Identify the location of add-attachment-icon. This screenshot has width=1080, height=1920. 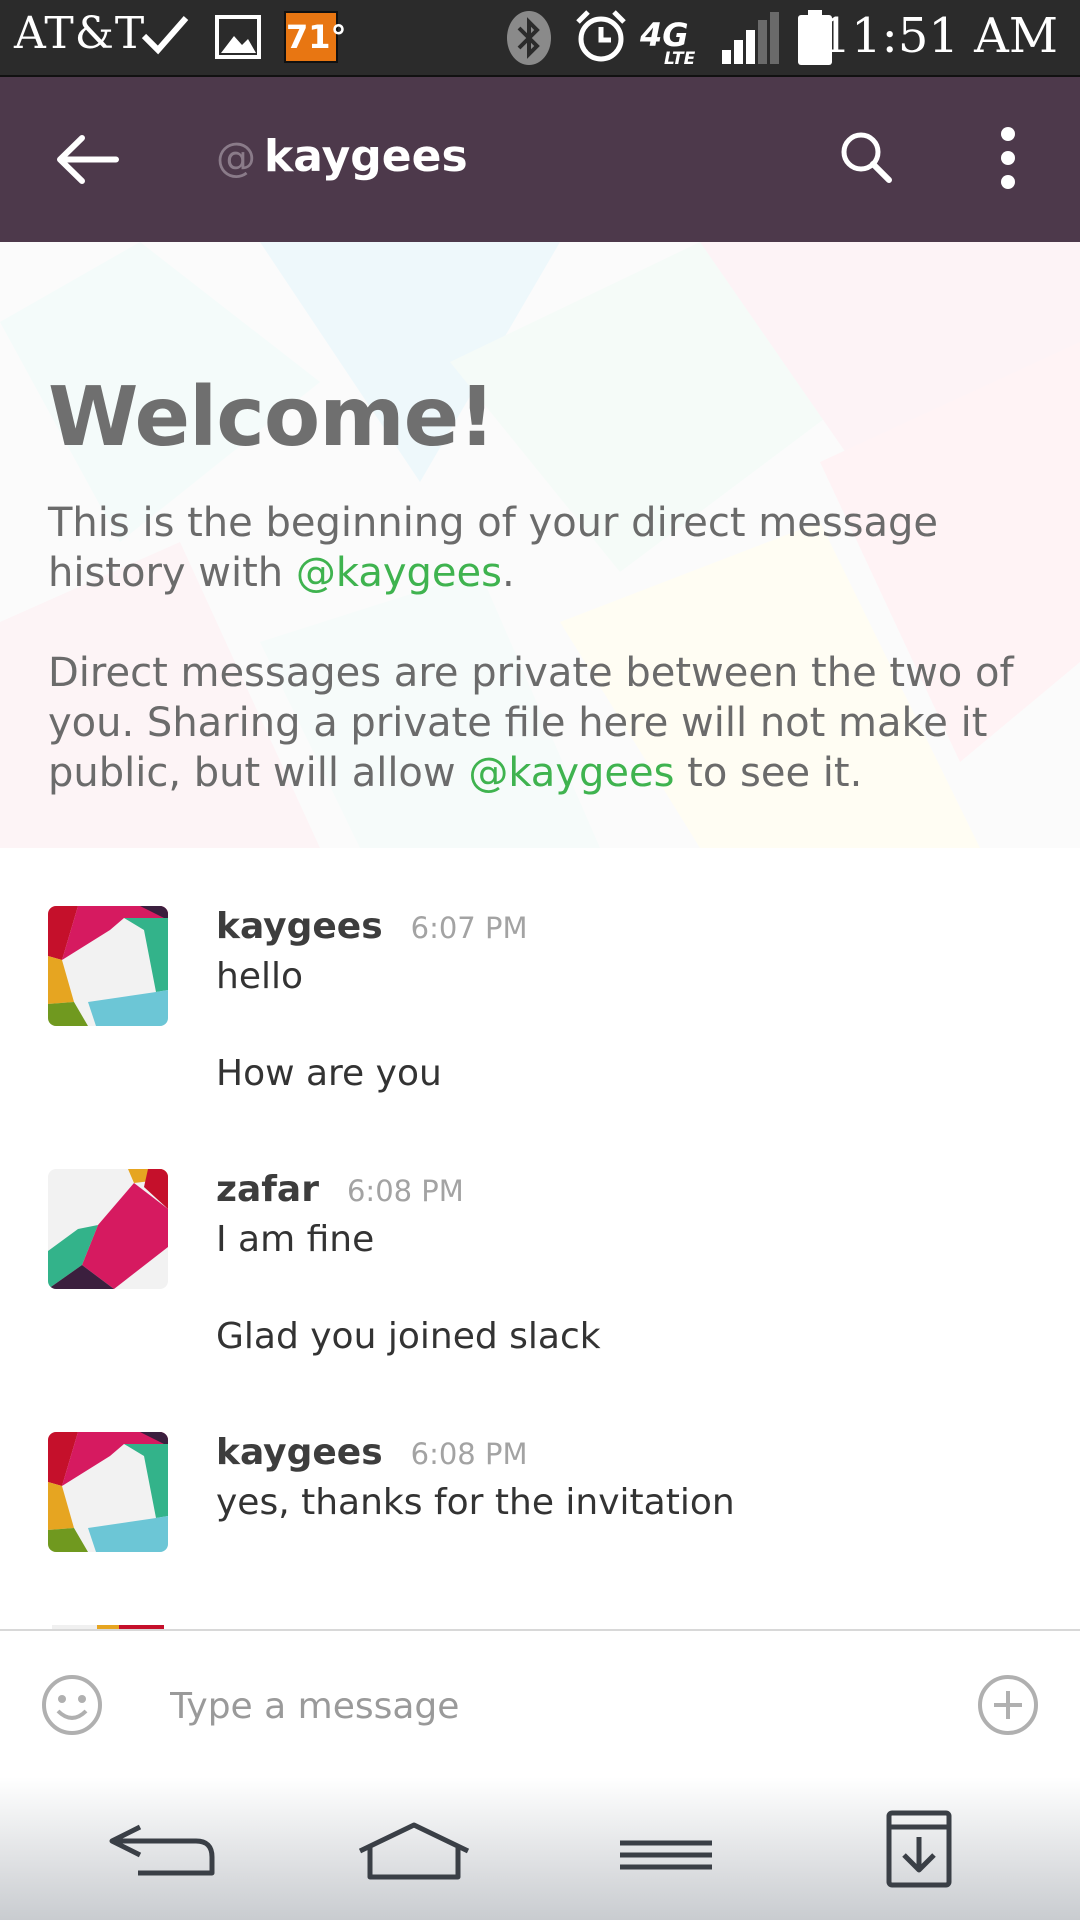
(1008, 1708).